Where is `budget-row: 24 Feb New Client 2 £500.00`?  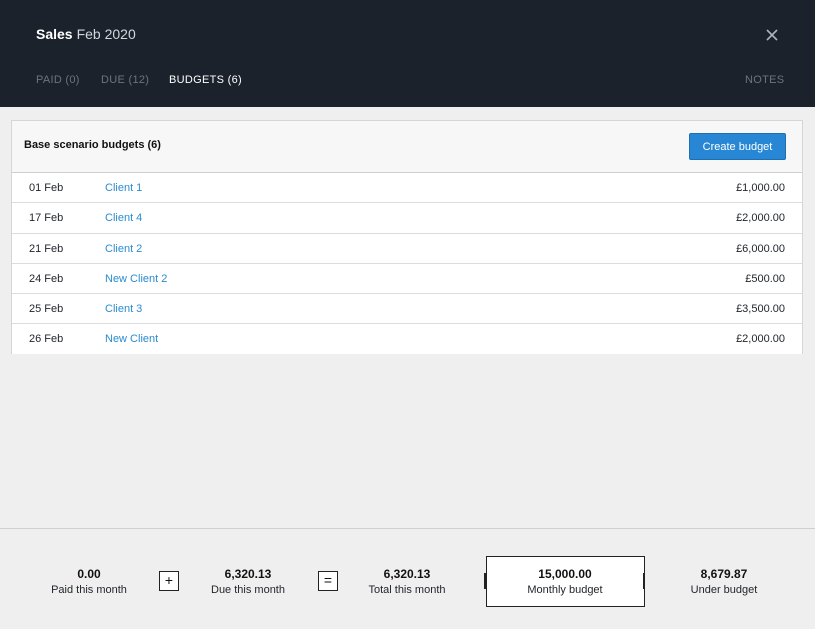 budget-row: 24 Feb New Client 2 £500.00 is located at coordinates (407, 279).